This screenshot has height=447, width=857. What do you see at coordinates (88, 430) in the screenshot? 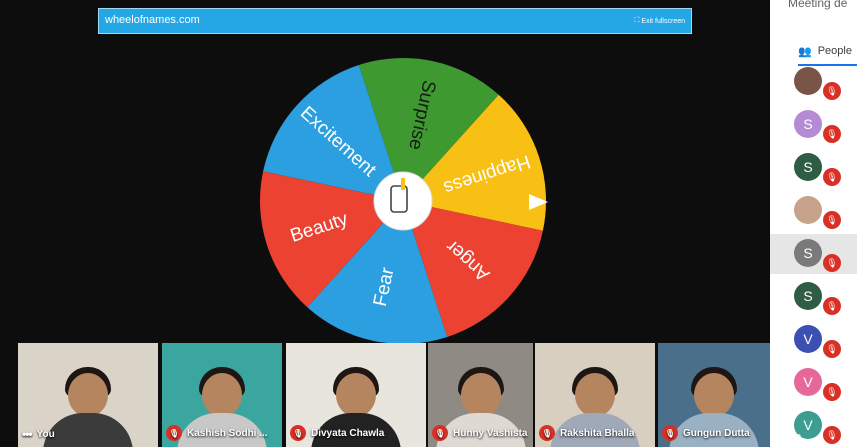
I see `participant-body` at bounding box center [88, 430].